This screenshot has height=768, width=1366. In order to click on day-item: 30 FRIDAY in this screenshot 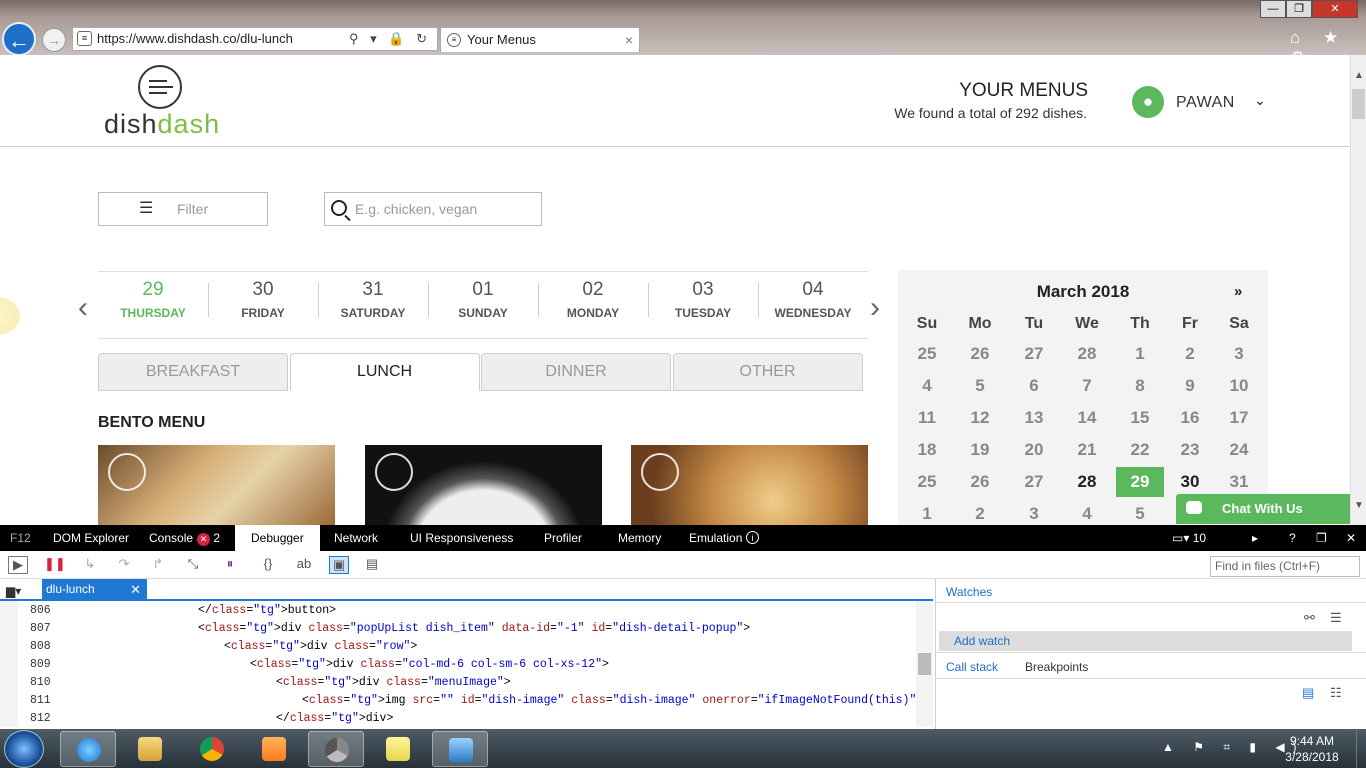, I will do `click(263, 305)`.